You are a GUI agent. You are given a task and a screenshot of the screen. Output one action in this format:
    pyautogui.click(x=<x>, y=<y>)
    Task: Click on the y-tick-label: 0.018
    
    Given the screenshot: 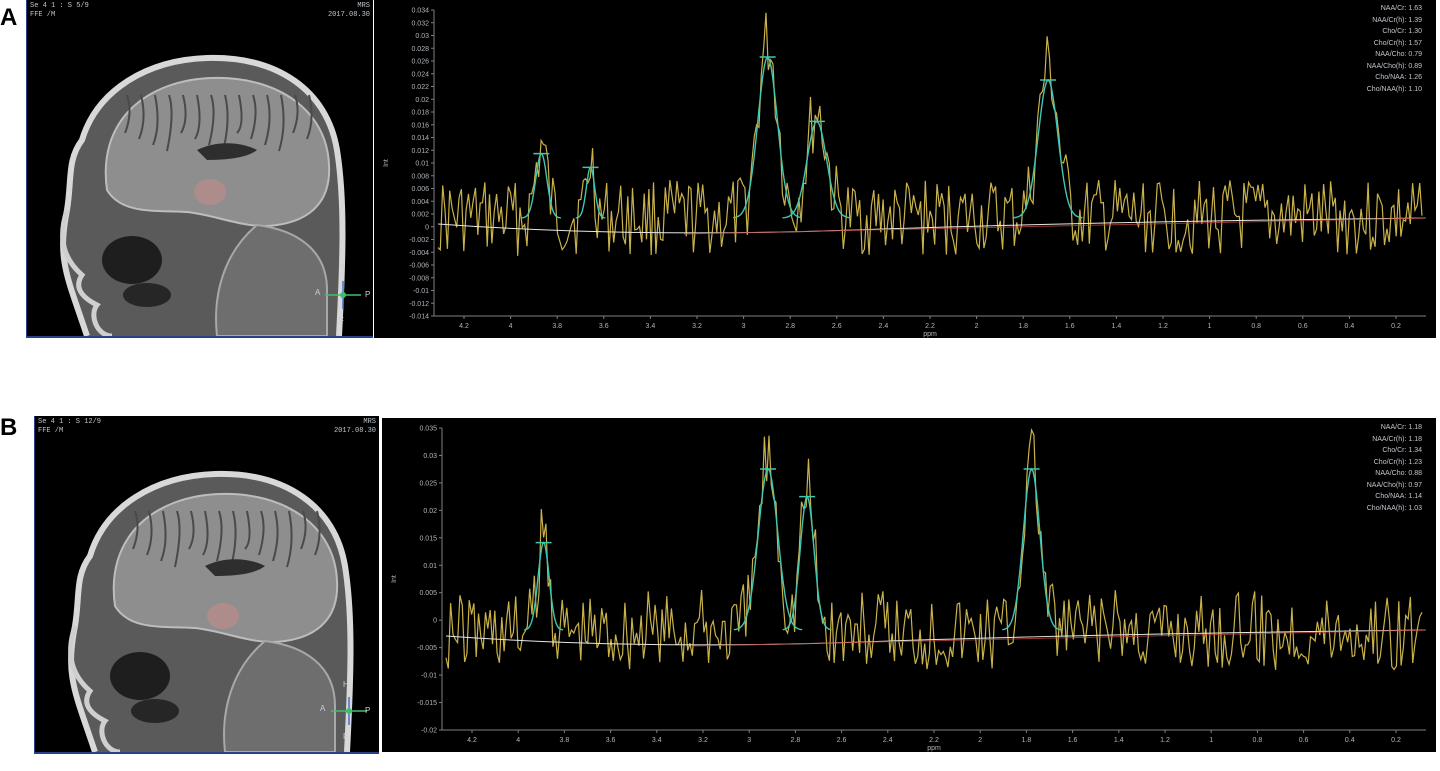 What is the action you would take?
    pyautogui.click(x=420, y=113)
    